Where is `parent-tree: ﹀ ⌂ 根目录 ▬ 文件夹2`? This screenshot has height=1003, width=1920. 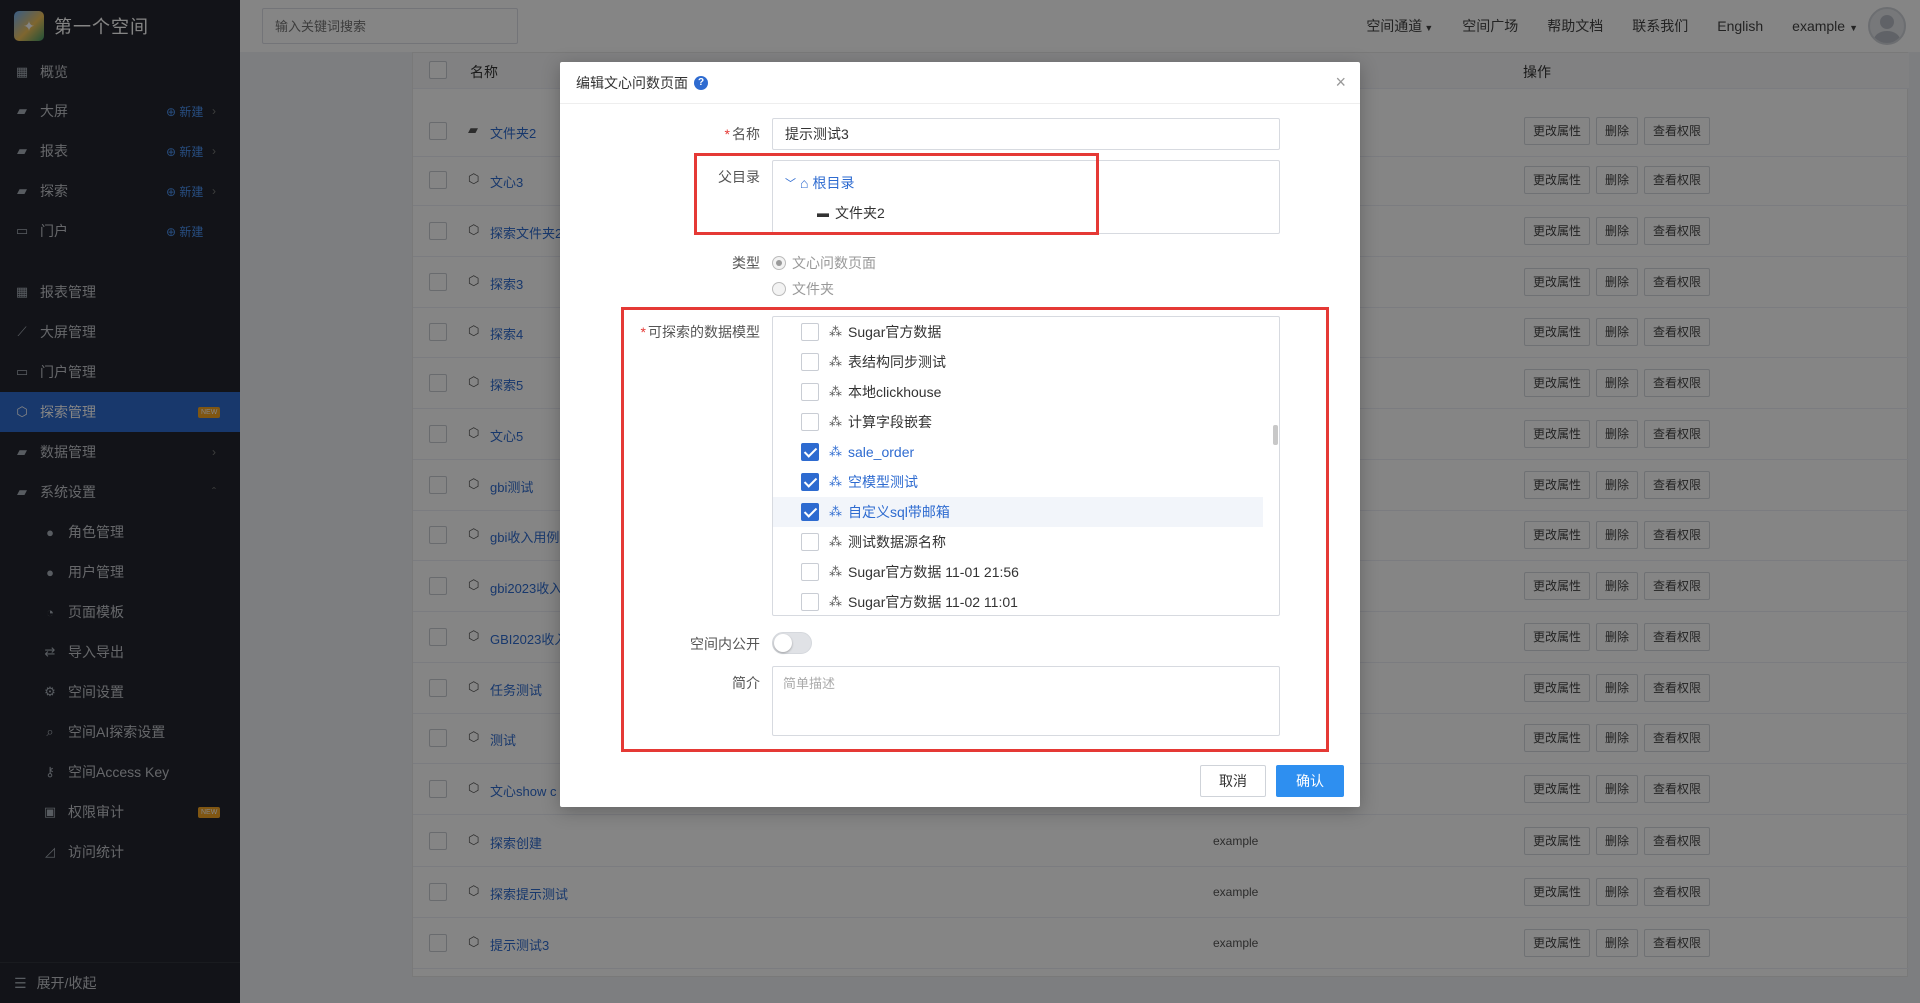
parent-tree: ﹀ ⌂ 根目录 ▬ 文件夹2 is located at coordinates (1026, 197).